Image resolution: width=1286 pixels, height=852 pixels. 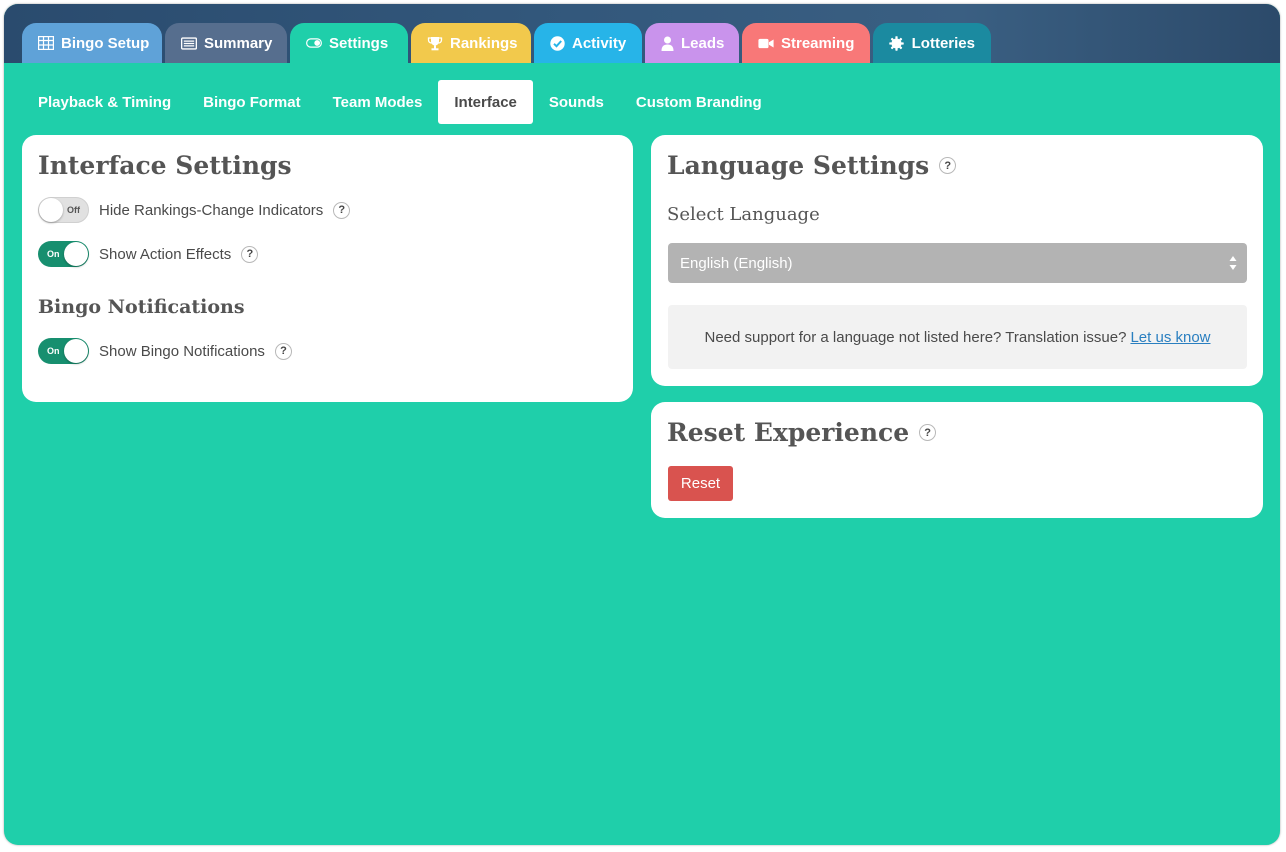 I want to click on tab-label: Settings, so click(x=359, y=43).